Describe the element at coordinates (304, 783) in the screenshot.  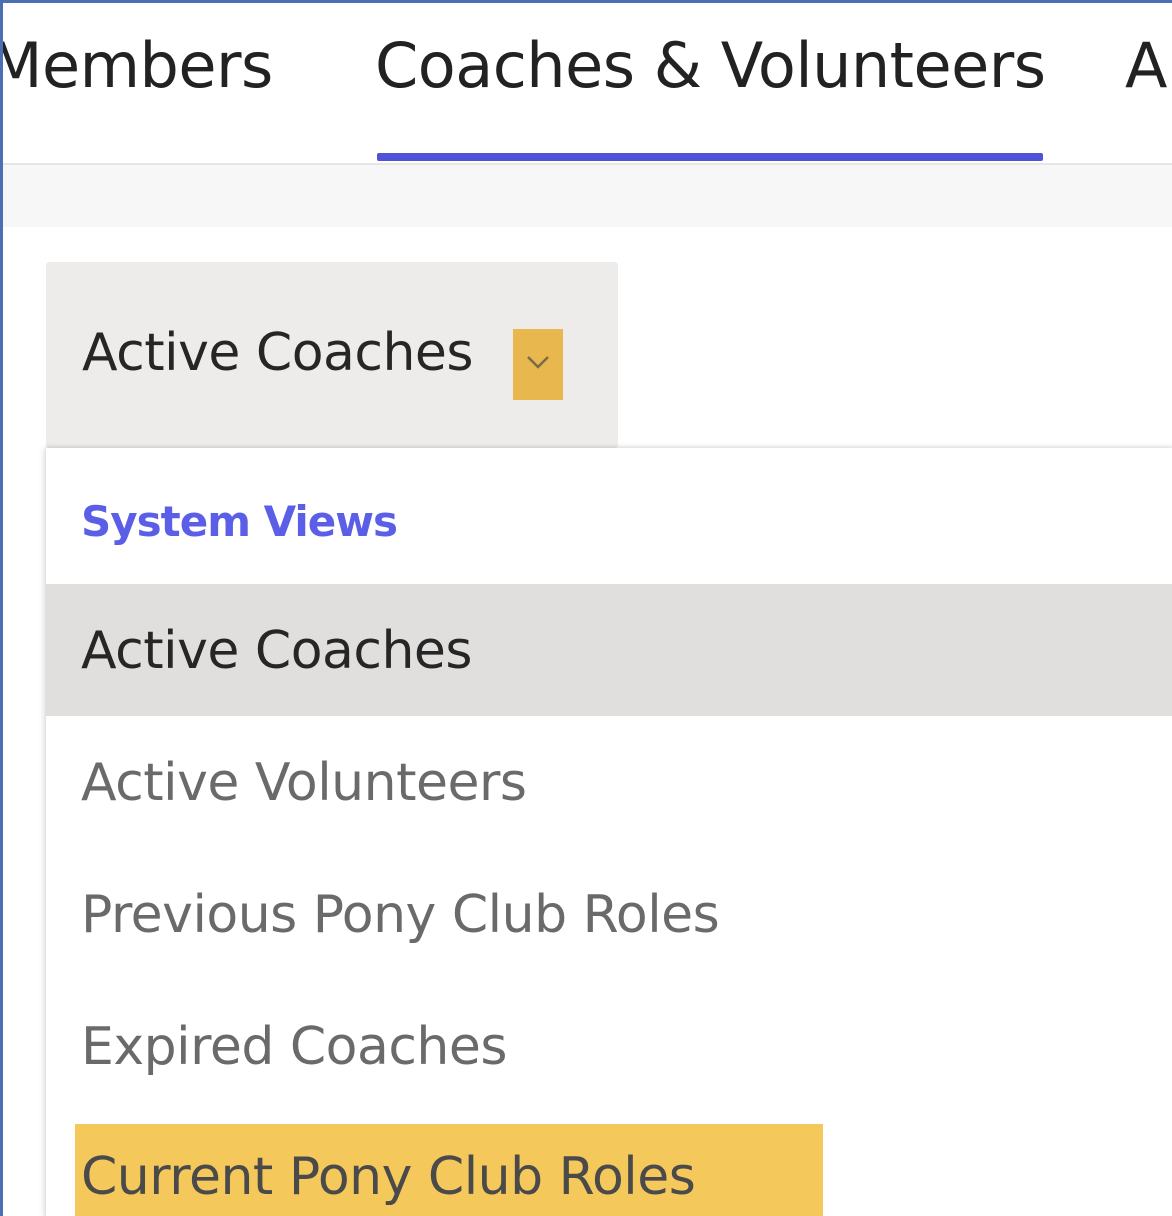
I see `menu-item-label: Active Volunteers` at that location.